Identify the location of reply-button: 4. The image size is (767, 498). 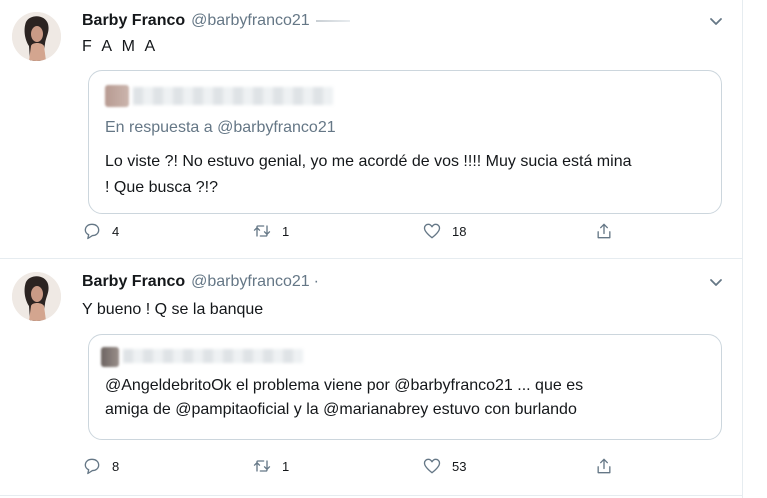
(100, 231).